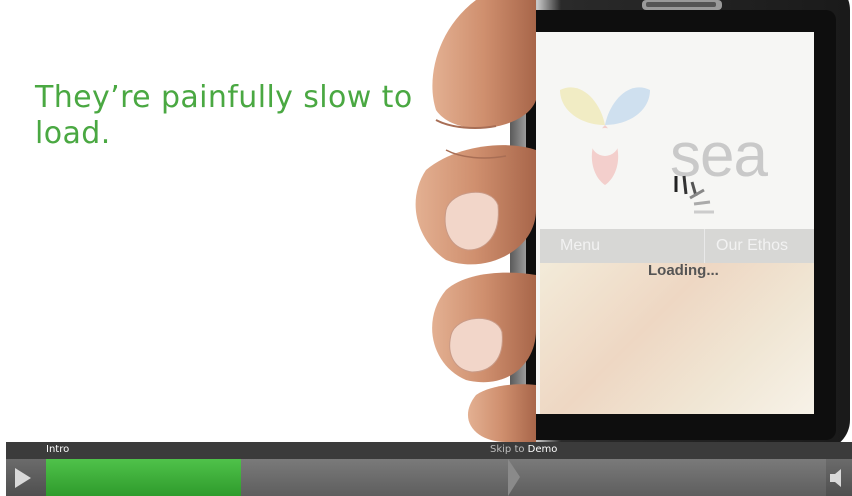  What do you see at coordinates (514, 477) in the screenshot?
I see `chapter-marker-arrow` at bounding box center [514, 477].